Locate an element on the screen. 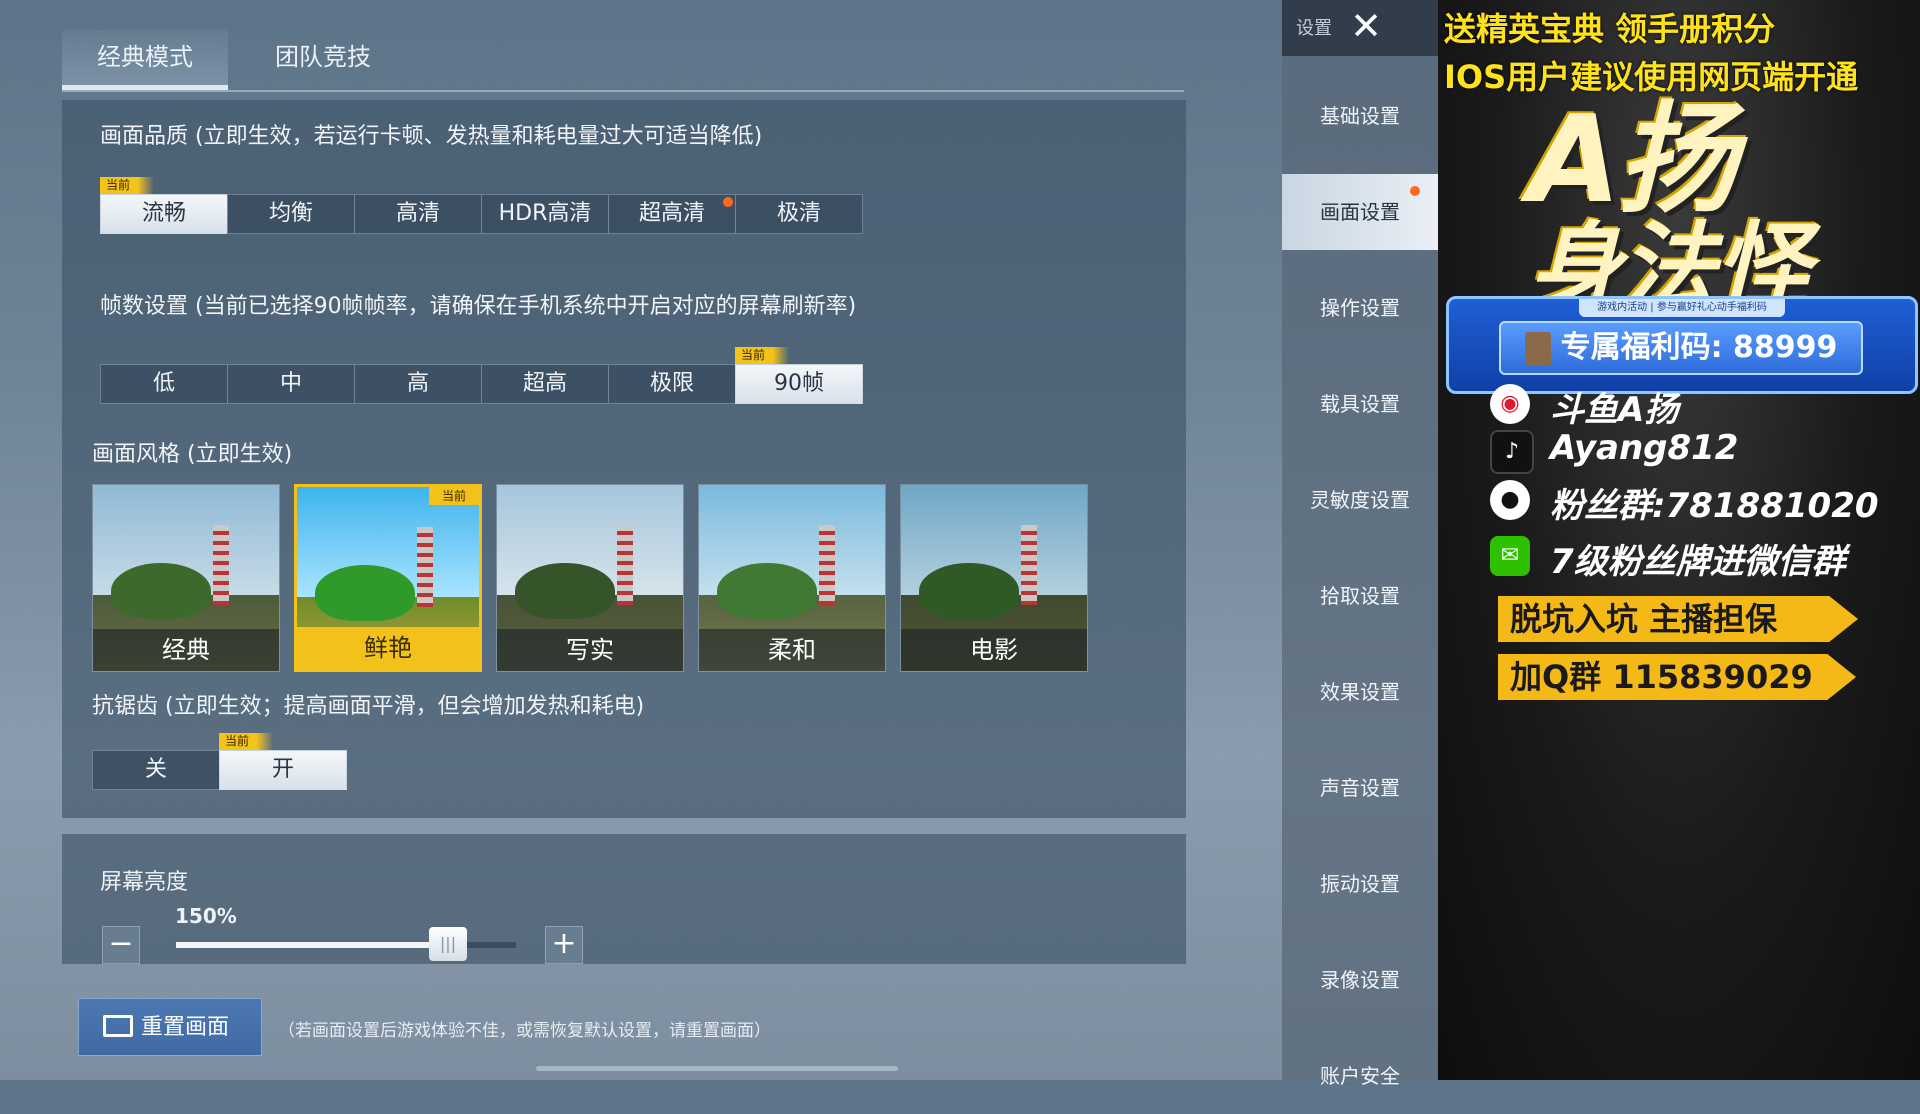  reset-button-label: 重置画面 is located at coordinates (185, 1027).